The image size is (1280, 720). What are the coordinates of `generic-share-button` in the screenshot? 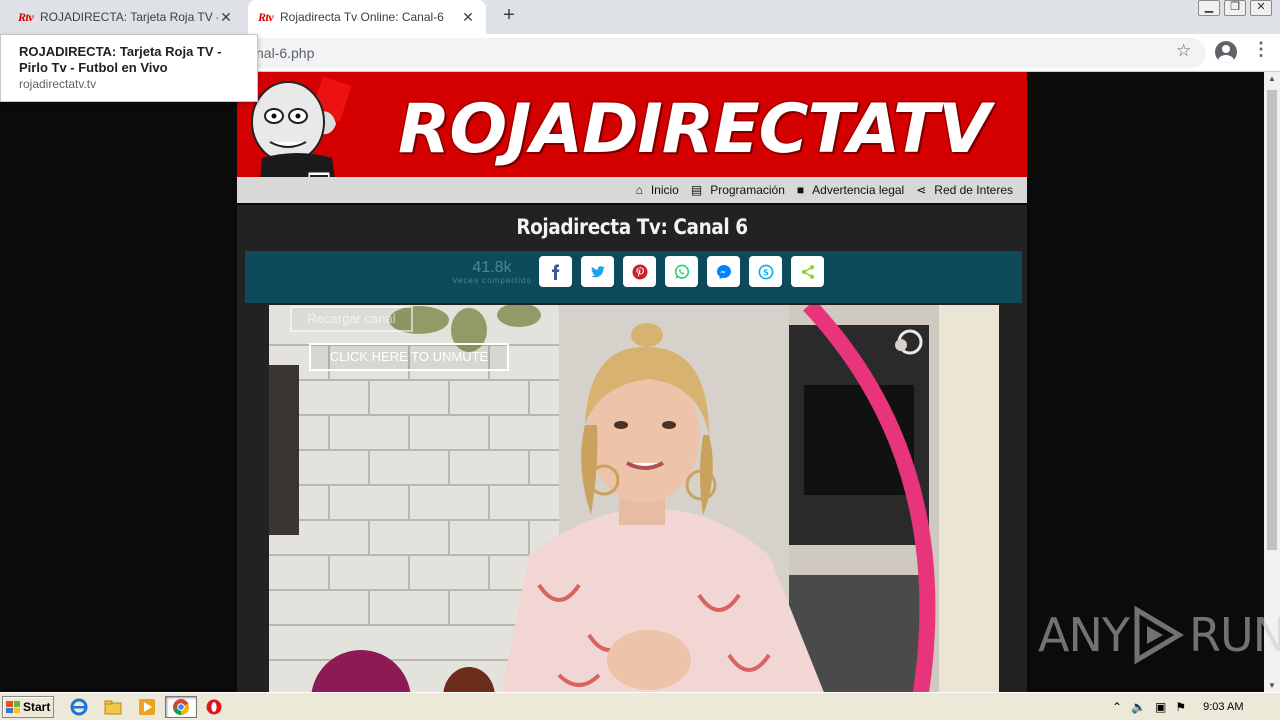 It's located at (807, 271).